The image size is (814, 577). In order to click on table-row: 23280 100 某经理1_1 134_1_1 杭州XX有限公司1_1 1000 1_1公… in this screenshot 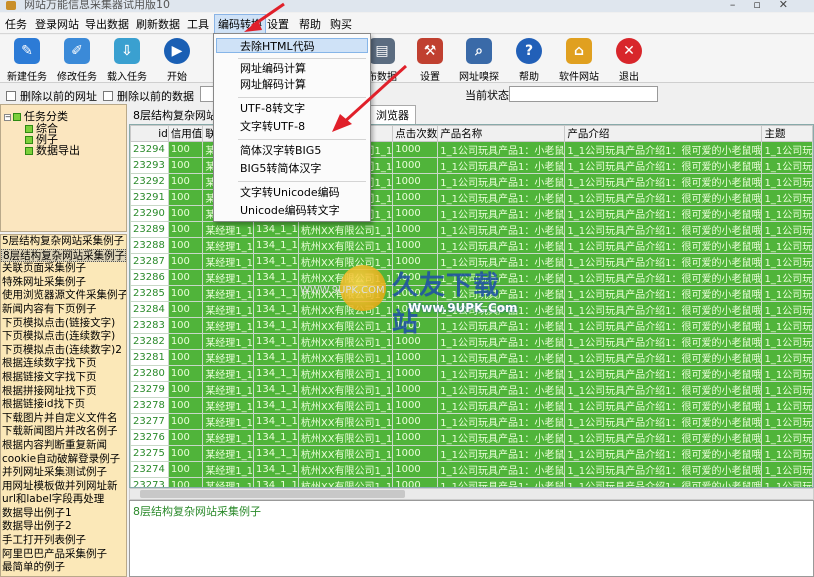, I will do `click(471, 373)`.